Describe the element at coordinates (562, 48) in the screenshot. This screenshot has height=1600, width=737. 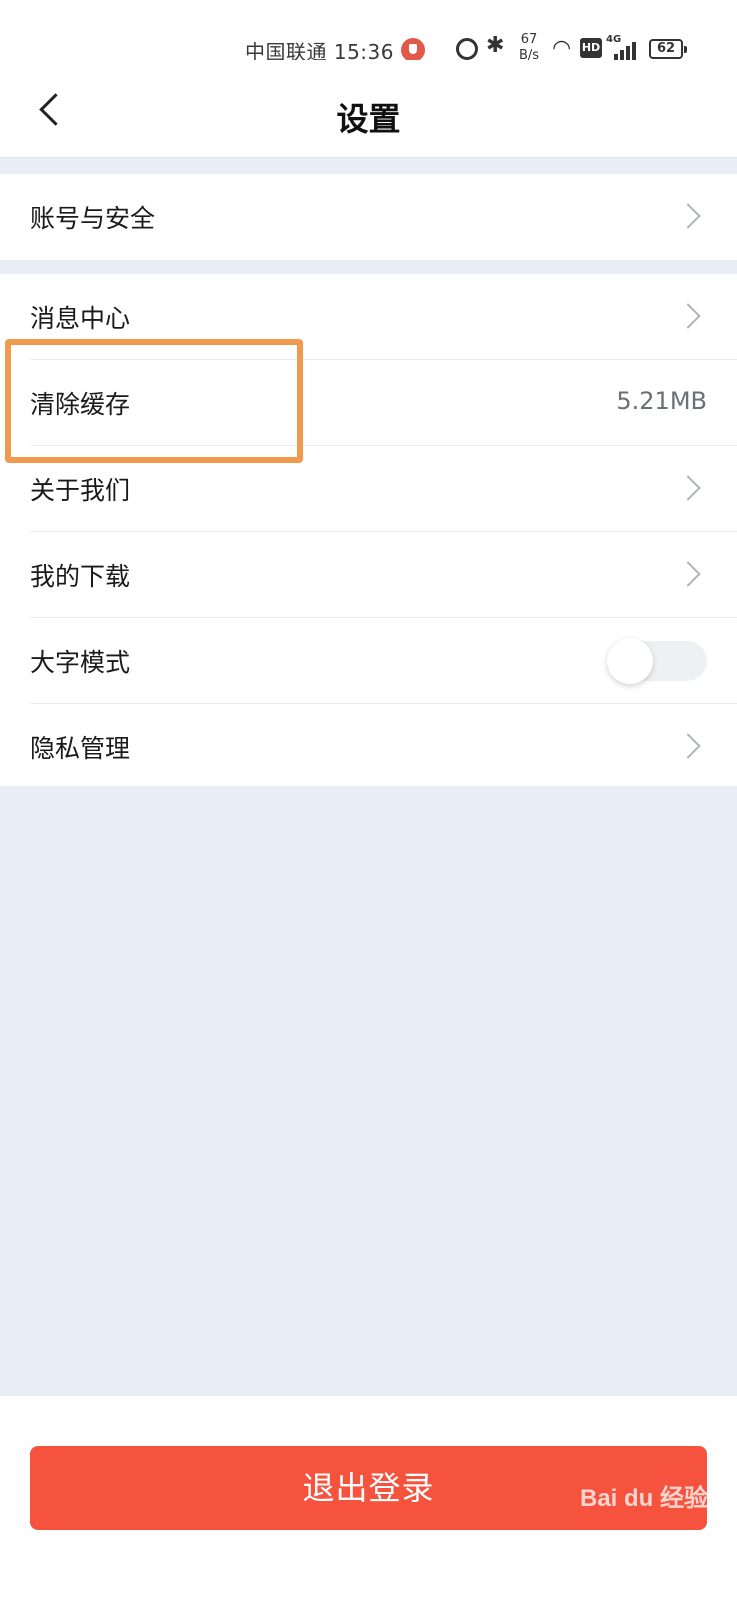
I see `wifi-icon: ◠` at that location.